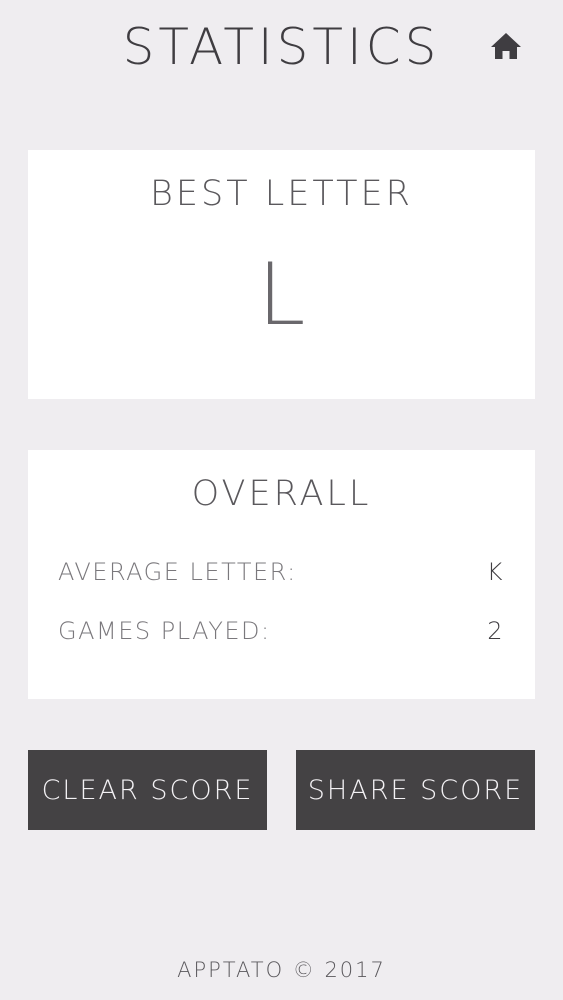 Image resolution: width=563 pixels, height=1000 pixels. What do you see at coordinates (281, 494) in the screenshot?
I see `overall-title: OVERALL` at bounding box center [281, 494].